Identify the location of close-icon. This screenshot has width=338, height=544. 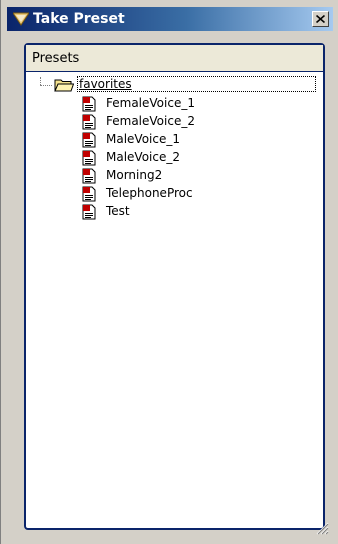
(320, 19).